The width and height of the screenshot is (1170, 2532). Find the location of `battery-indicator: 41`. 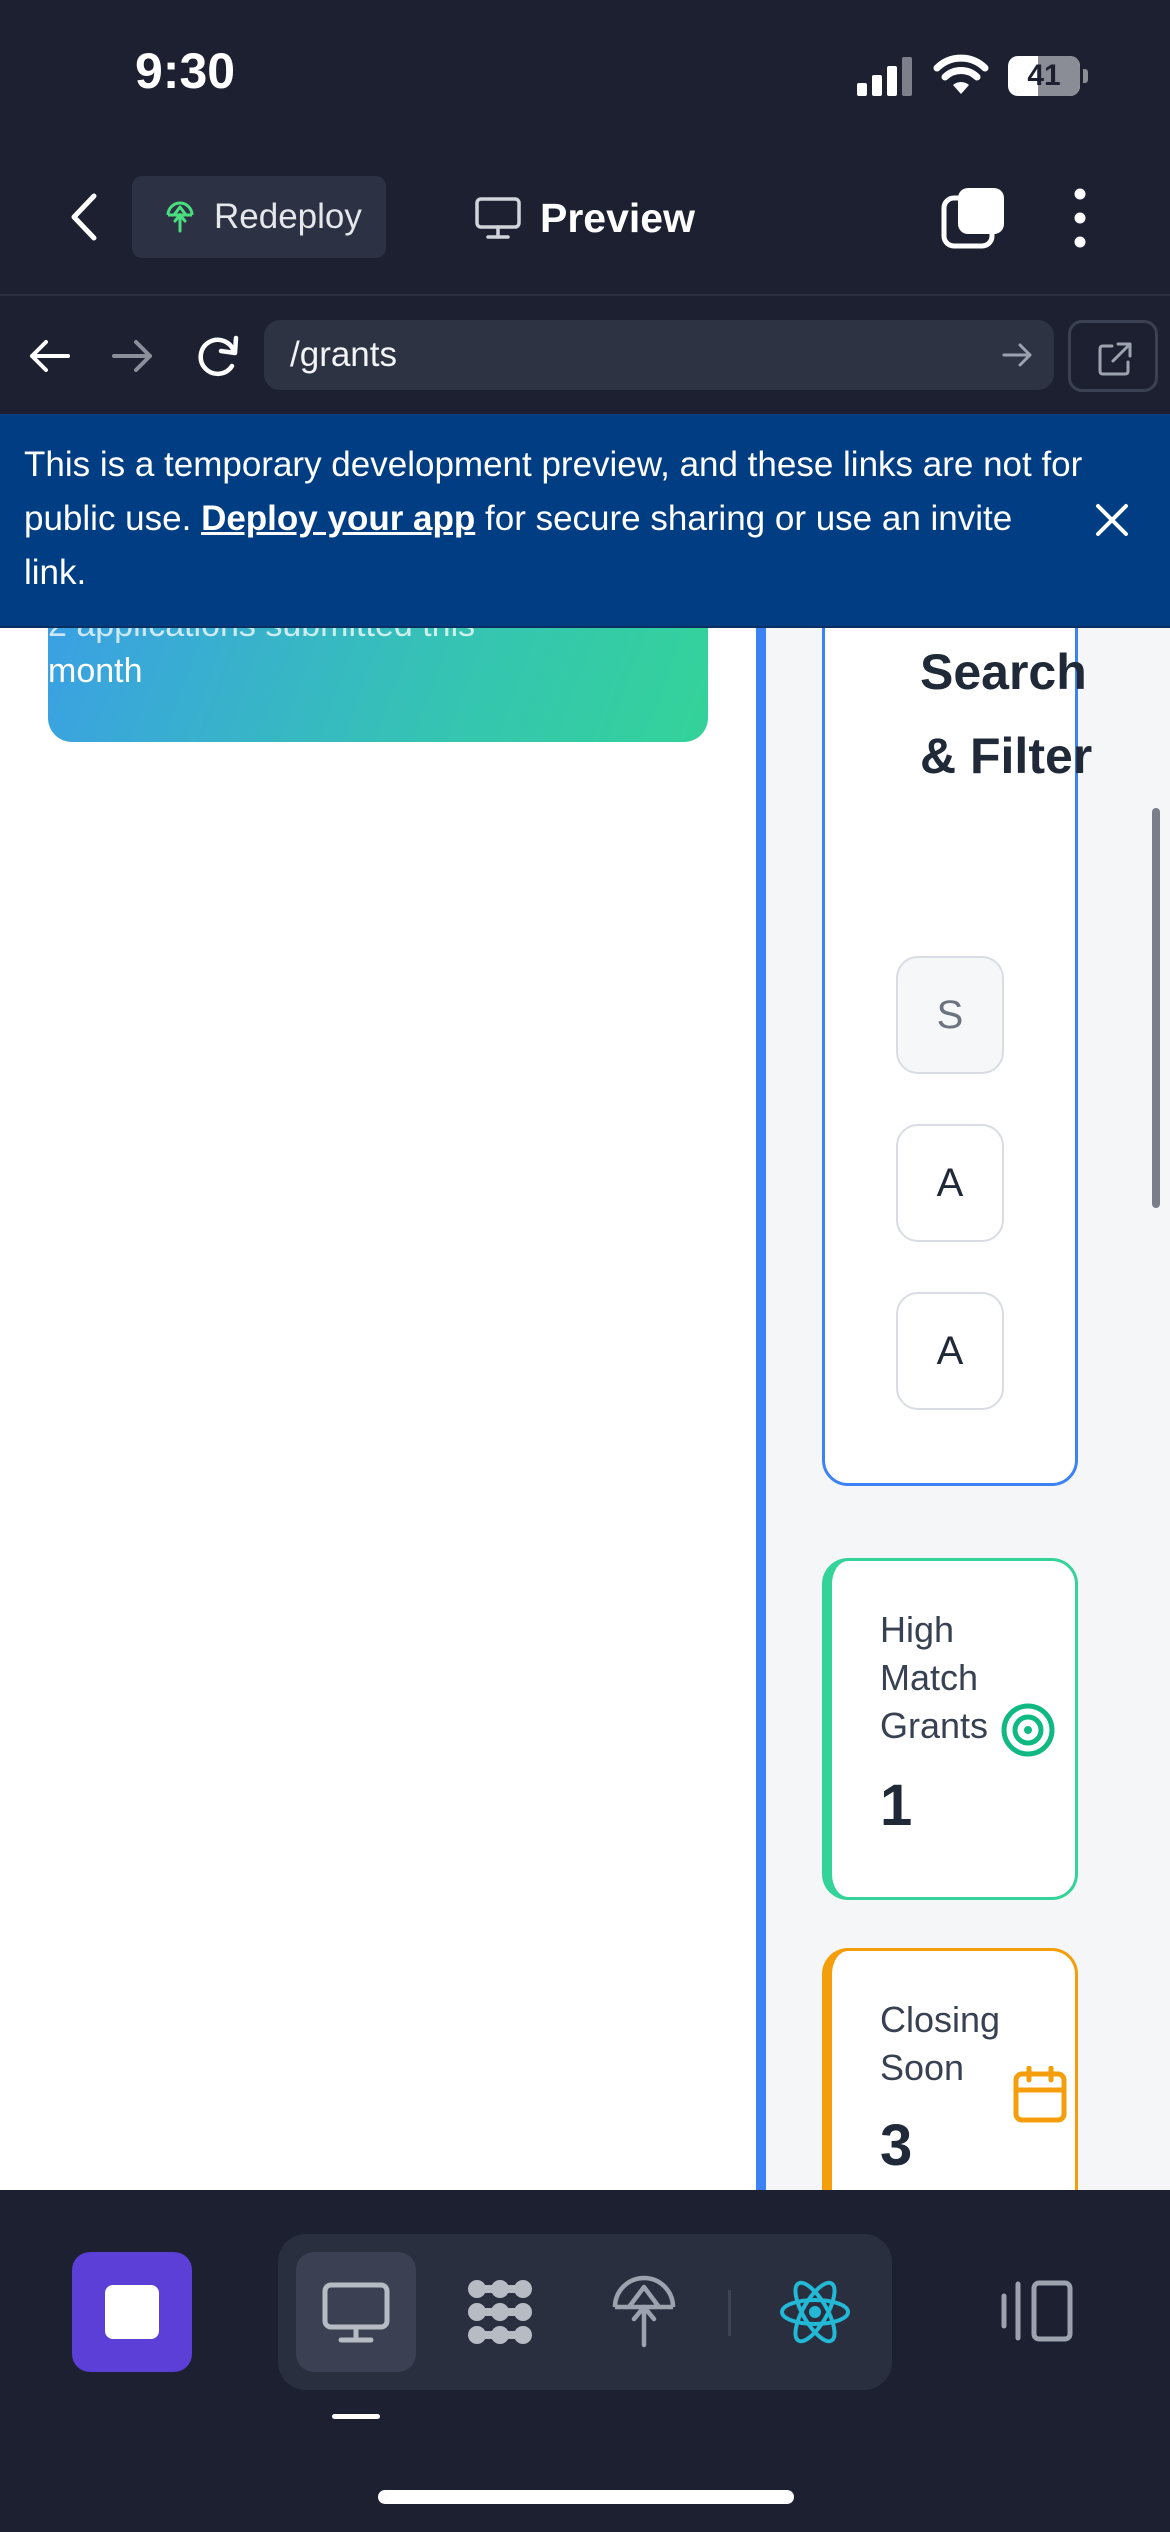

battery-indicator: 41 is located at coordinates (1048, 76).